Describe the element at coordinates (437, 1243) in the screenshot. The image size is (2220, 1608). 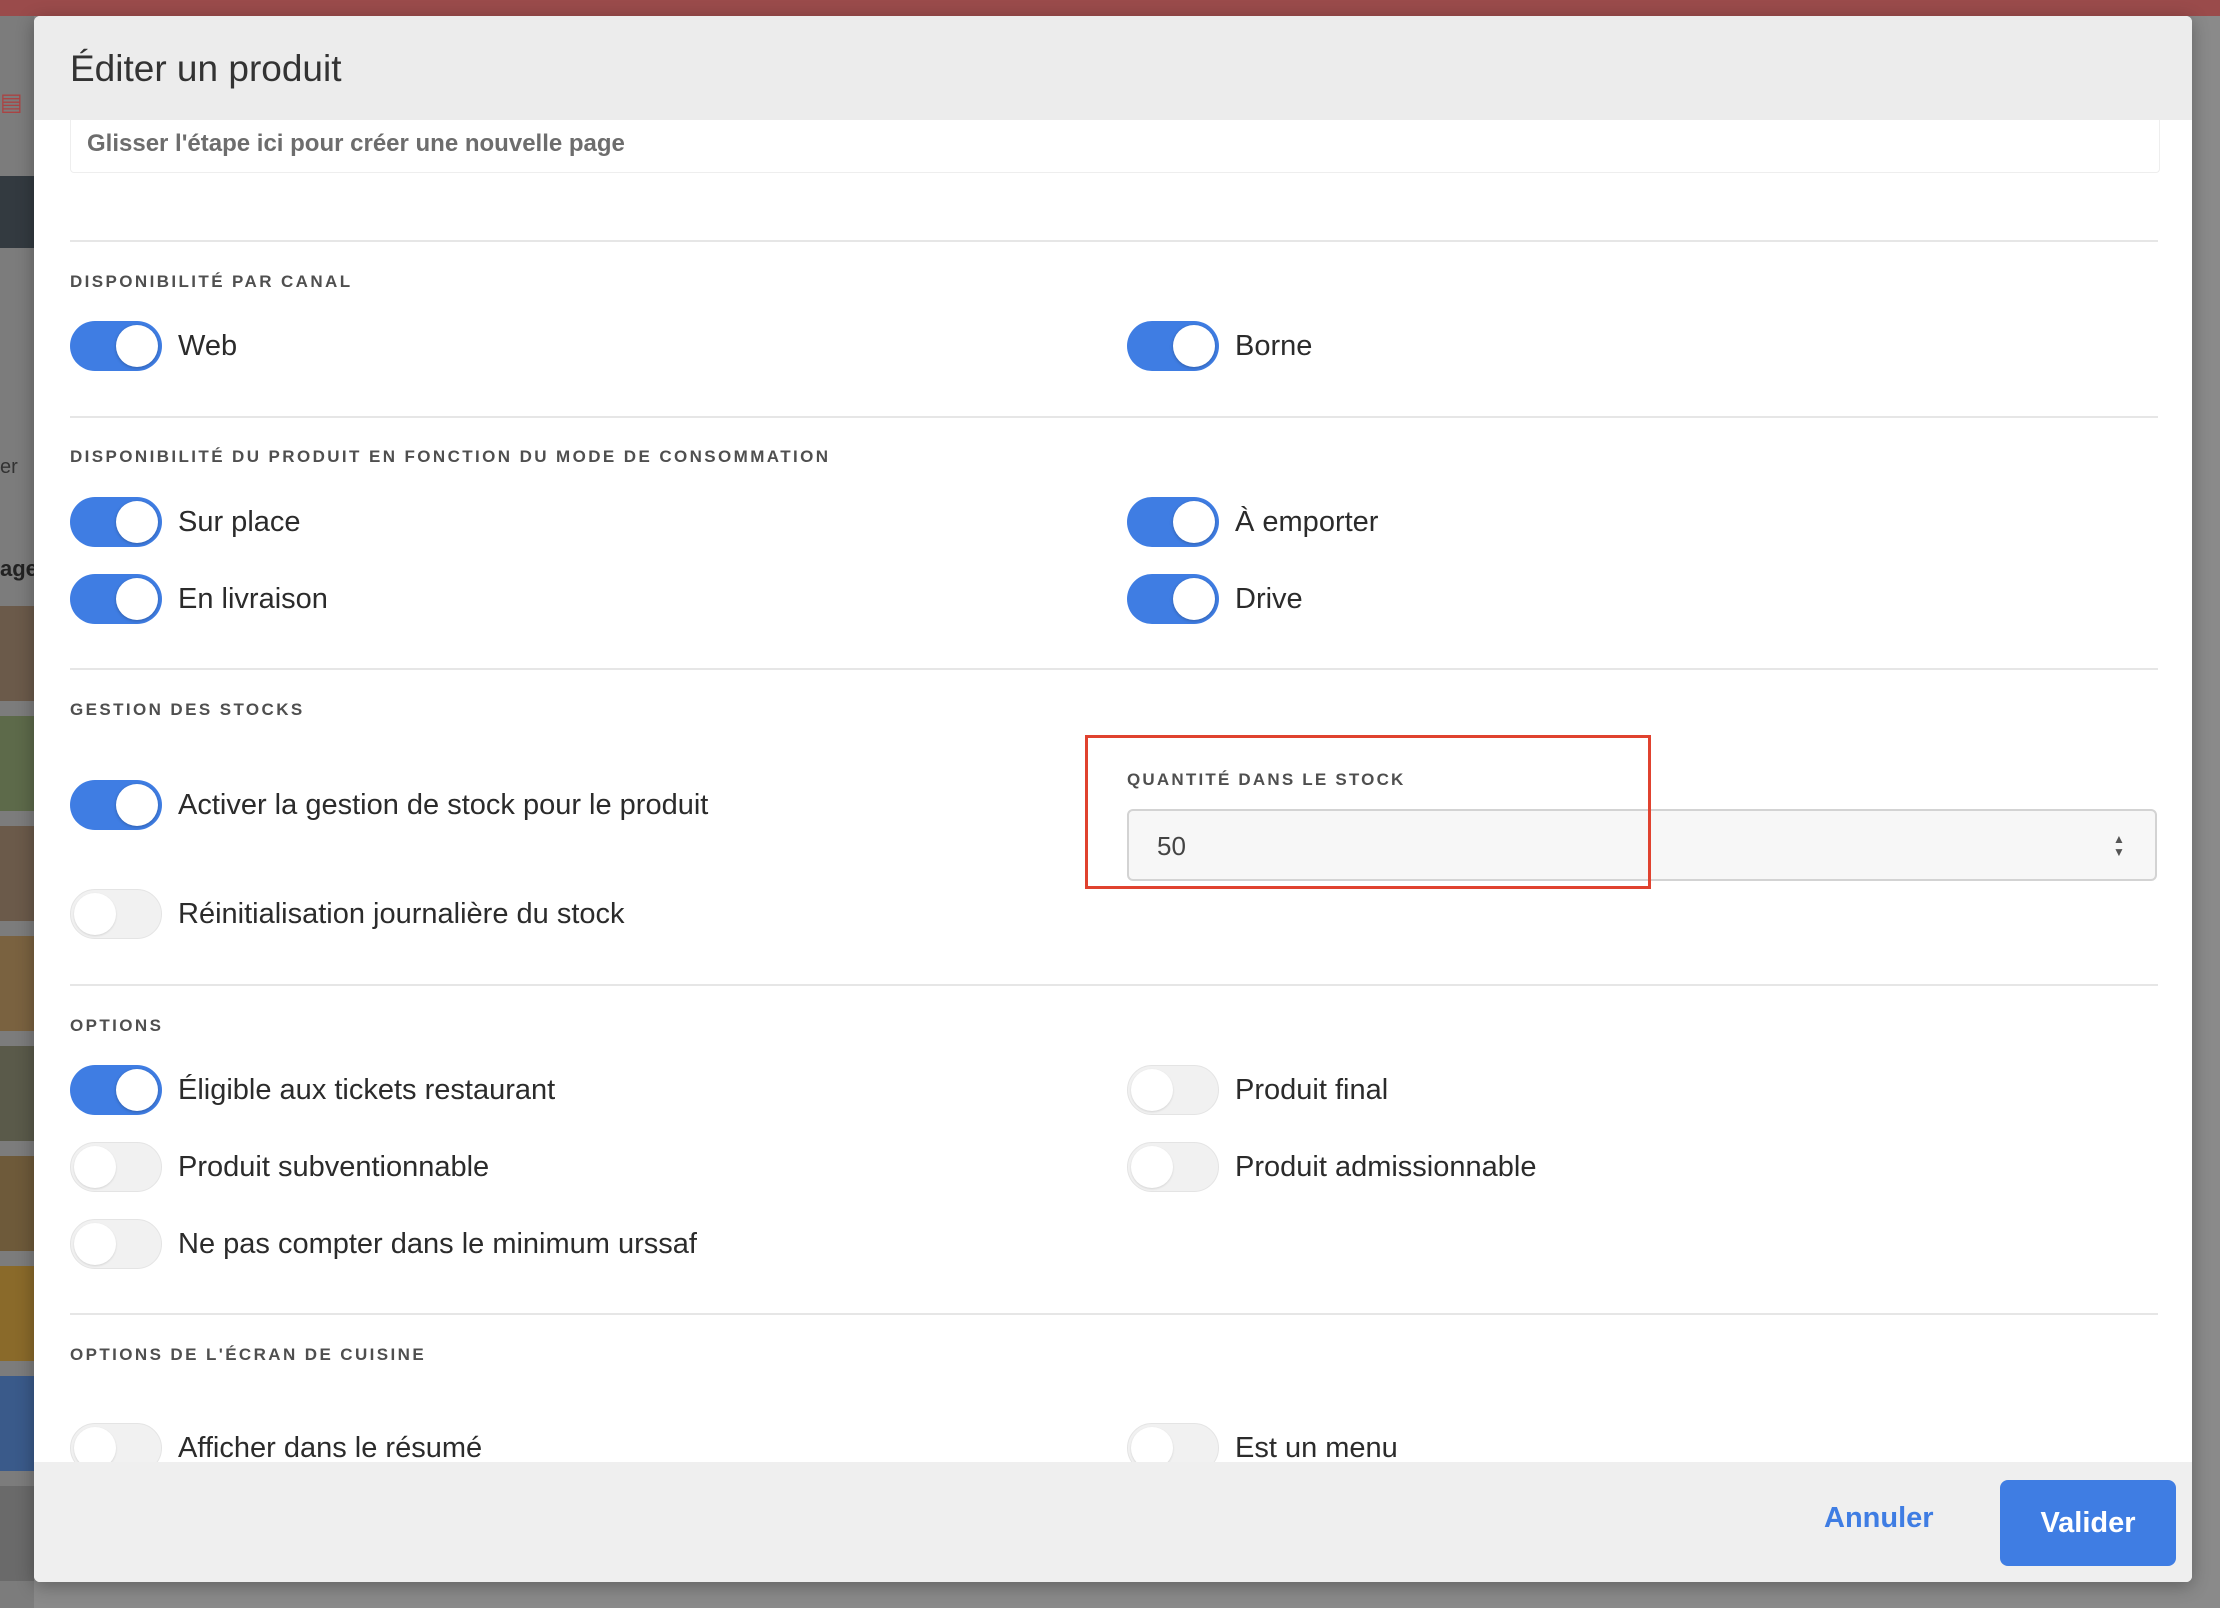
I see `toggle-label: Ne pas compter dans le minimum urssaf` at that location.